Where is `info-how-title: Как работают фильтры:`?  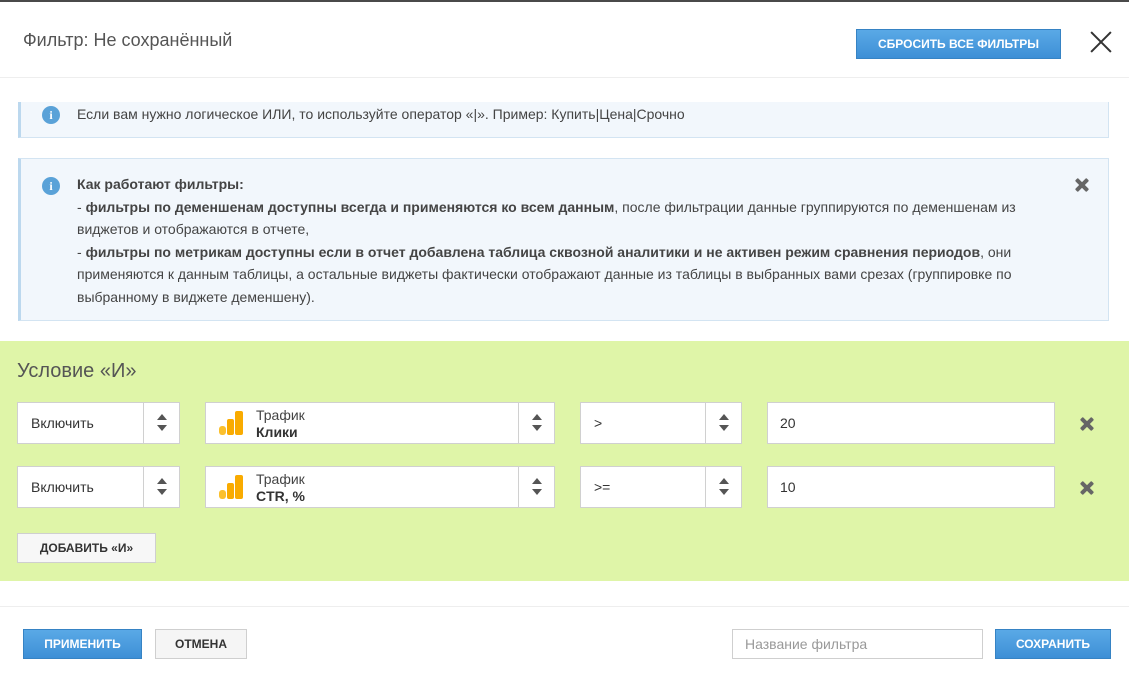
info-how-title: Как работают фильтры: is located at coordinates (160, 184).